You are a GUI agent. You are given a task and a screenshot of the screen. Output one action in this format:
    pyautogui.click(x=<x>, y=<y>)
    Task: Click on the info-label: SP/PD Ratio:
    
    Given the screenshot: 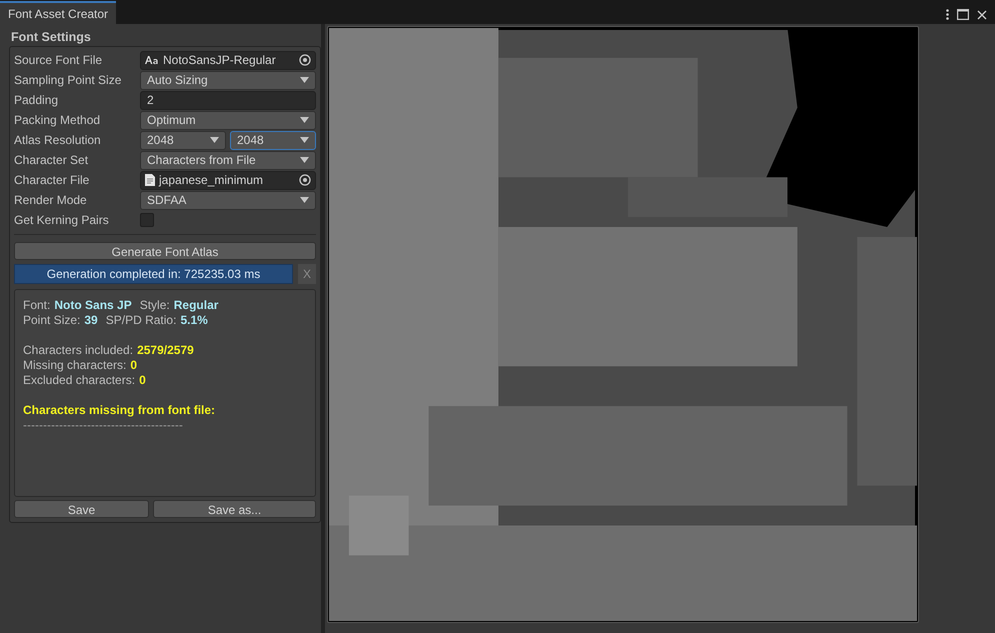 What is the action you would take?
    pyautogui.click(x=141, y=320)
    